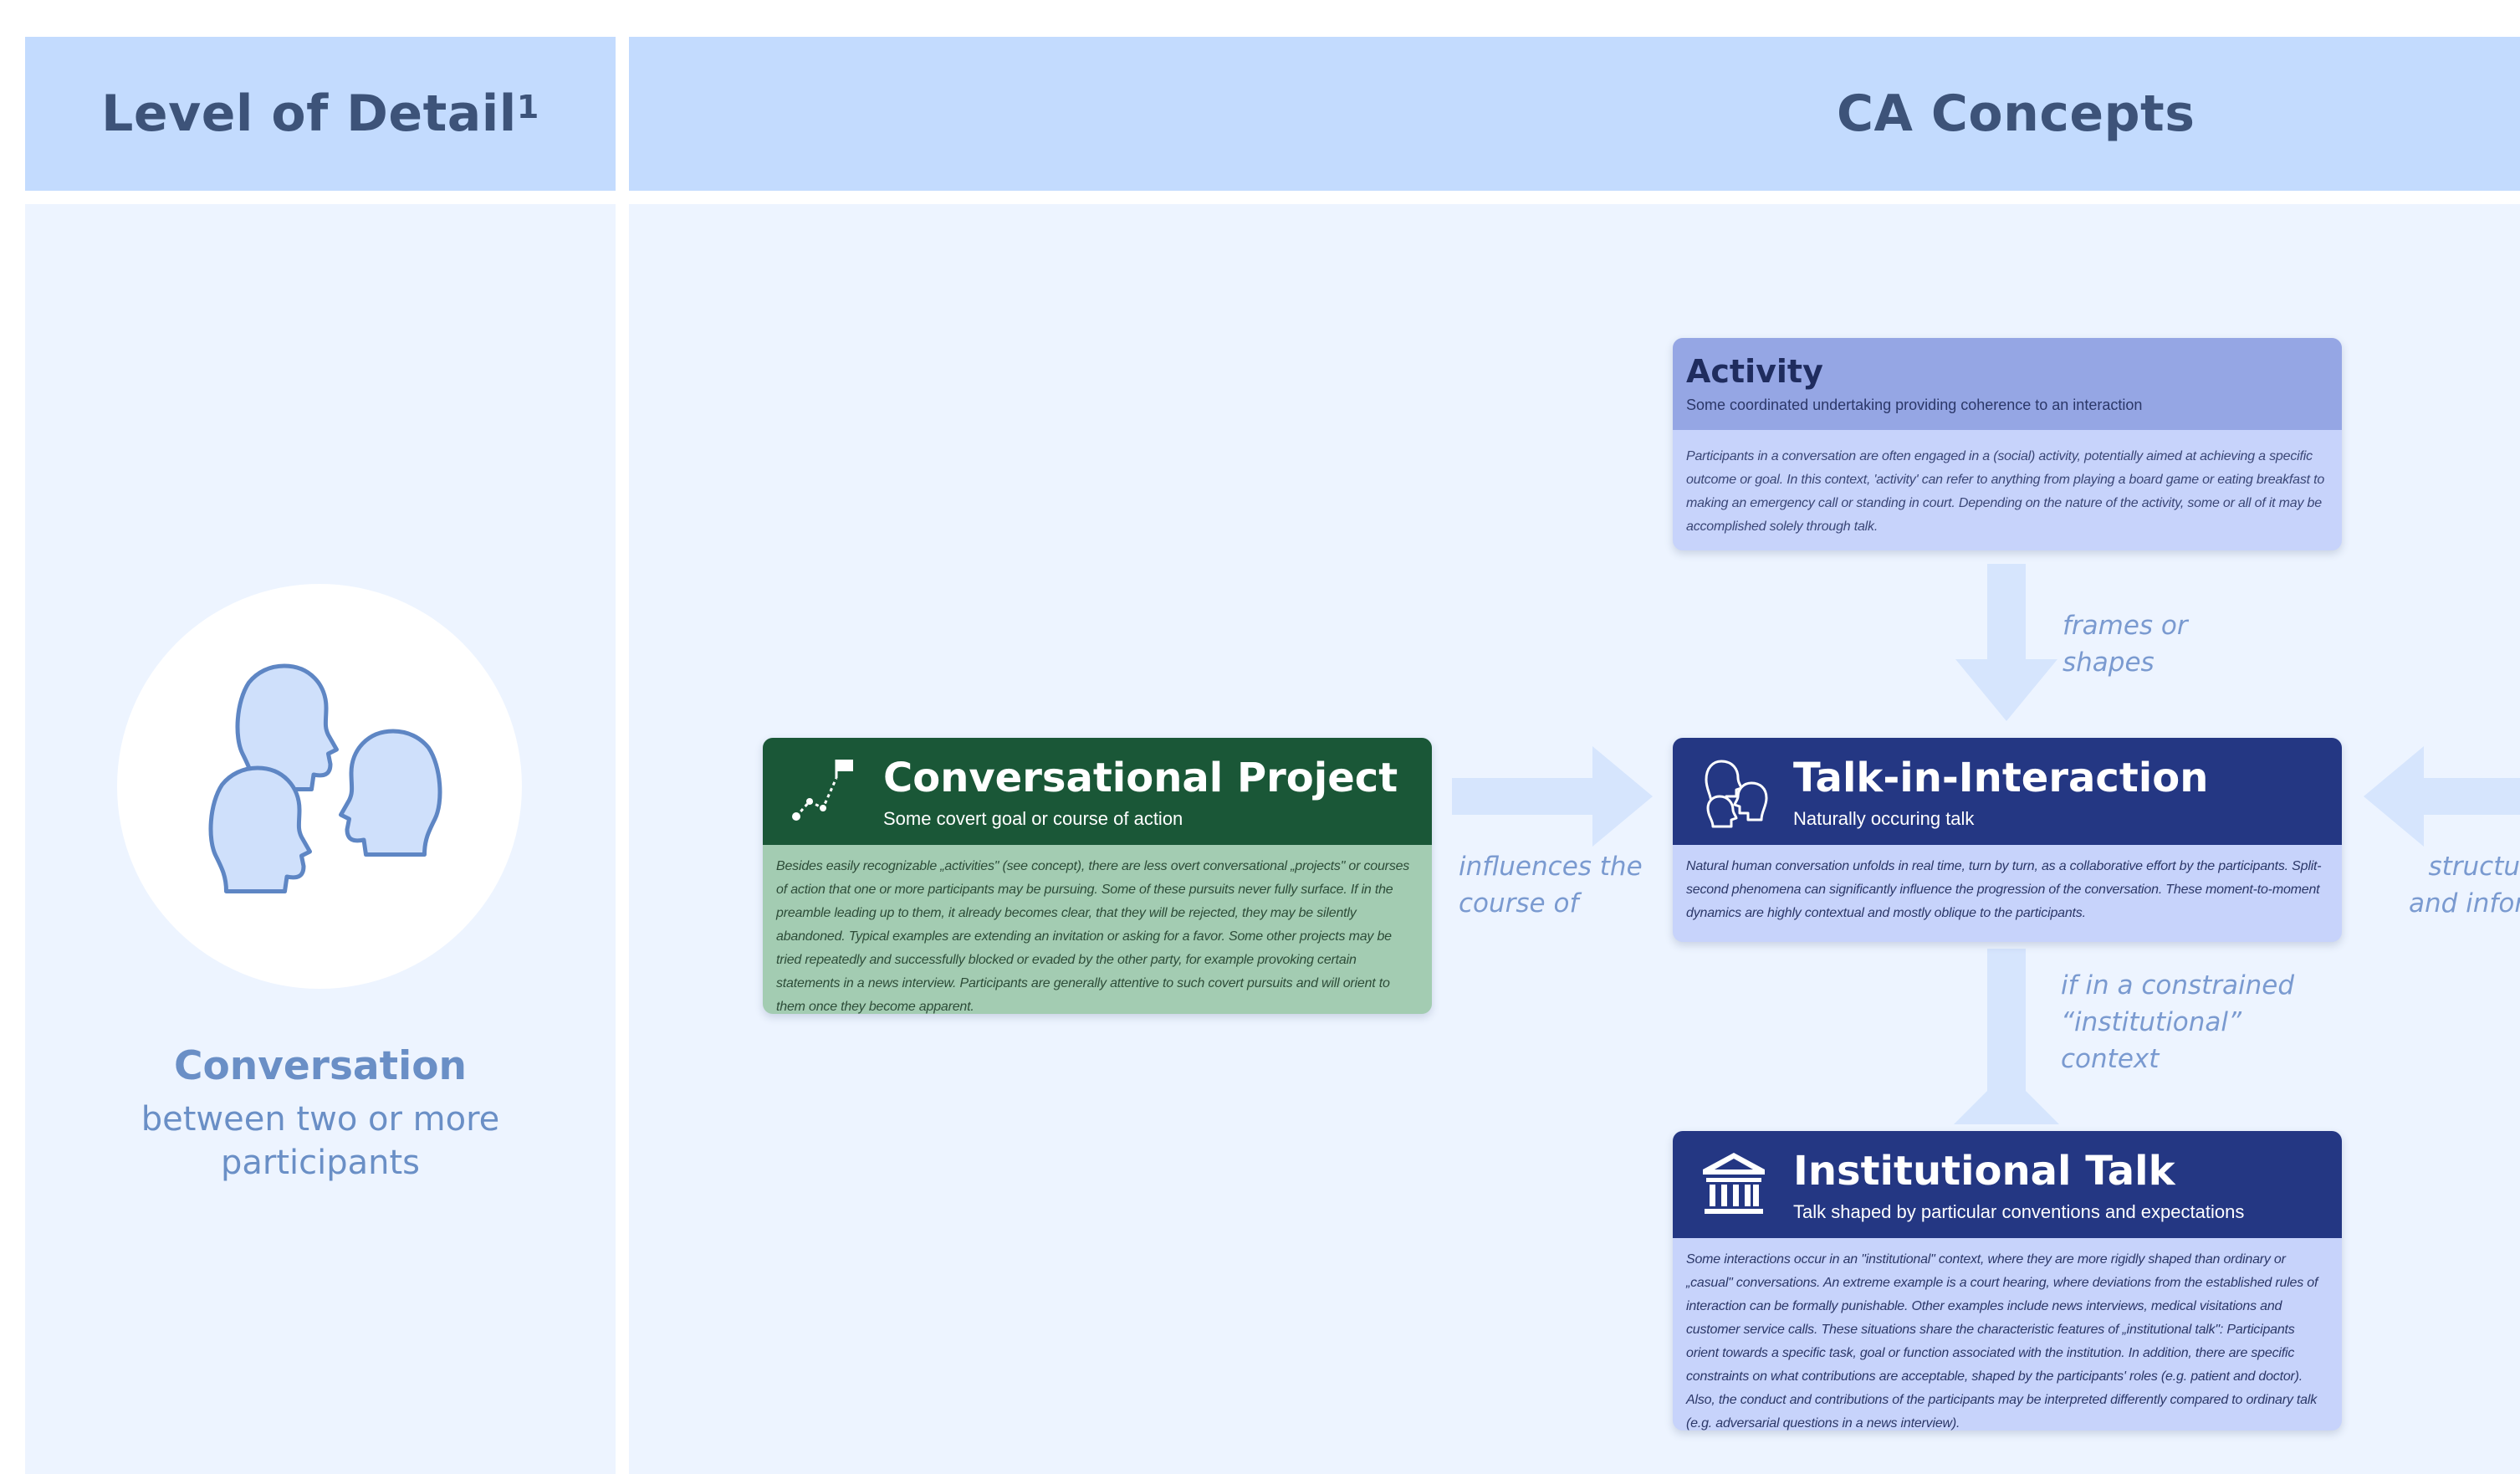  What do you see at coordinates (1755, 371) in the screenshot?
I see `activity-title: Activity` at bounding box center [1755, 371].